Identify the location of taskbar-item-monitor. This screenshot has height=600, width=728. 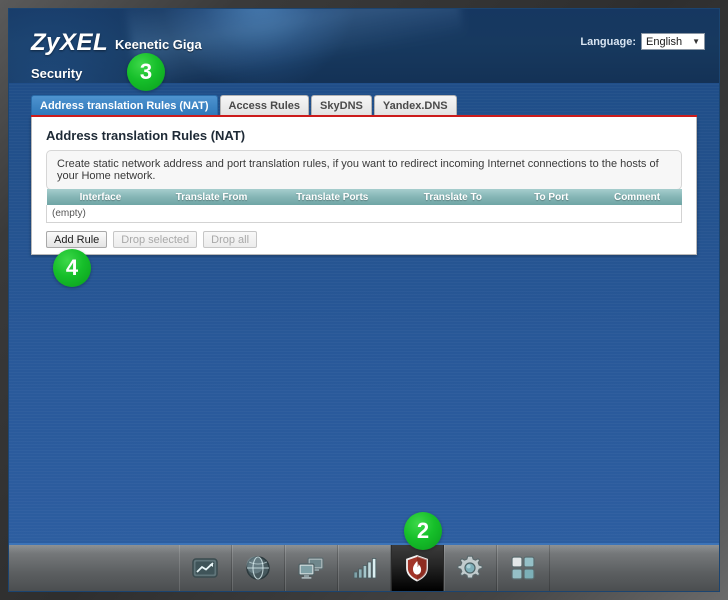
(205, 568).